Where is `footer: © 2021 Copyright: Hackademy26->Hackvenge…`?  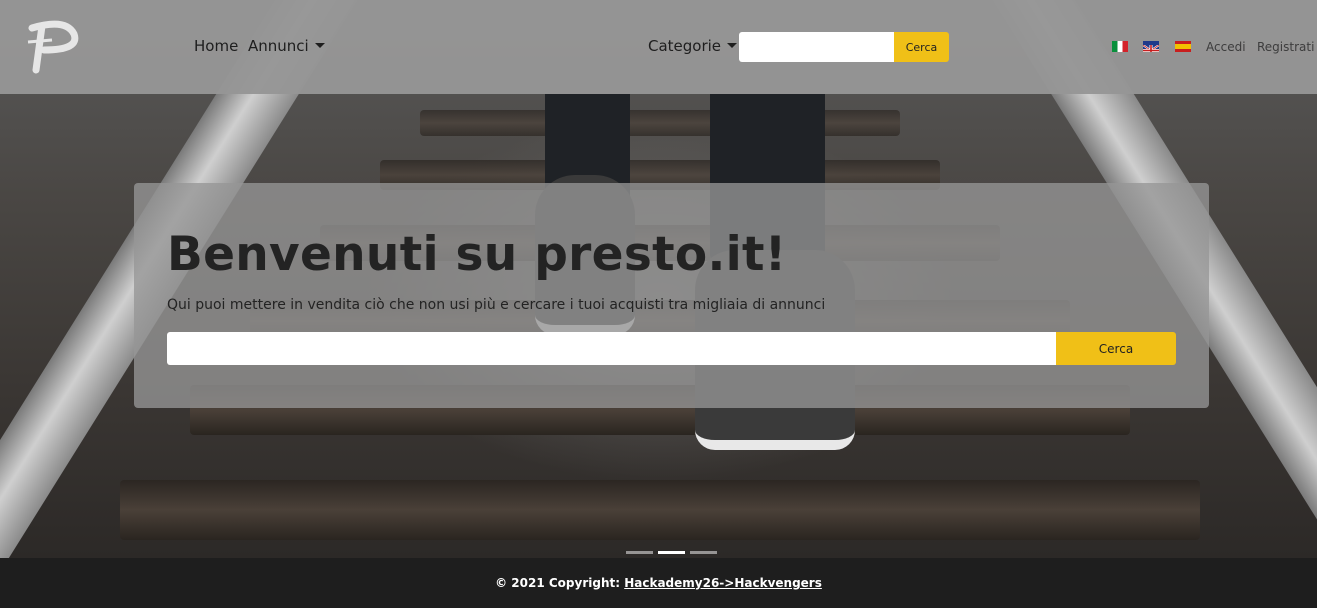
footer: © 2021 Copyright: Hackademy26->Hackvenge… is located at coordinates (658, 583).